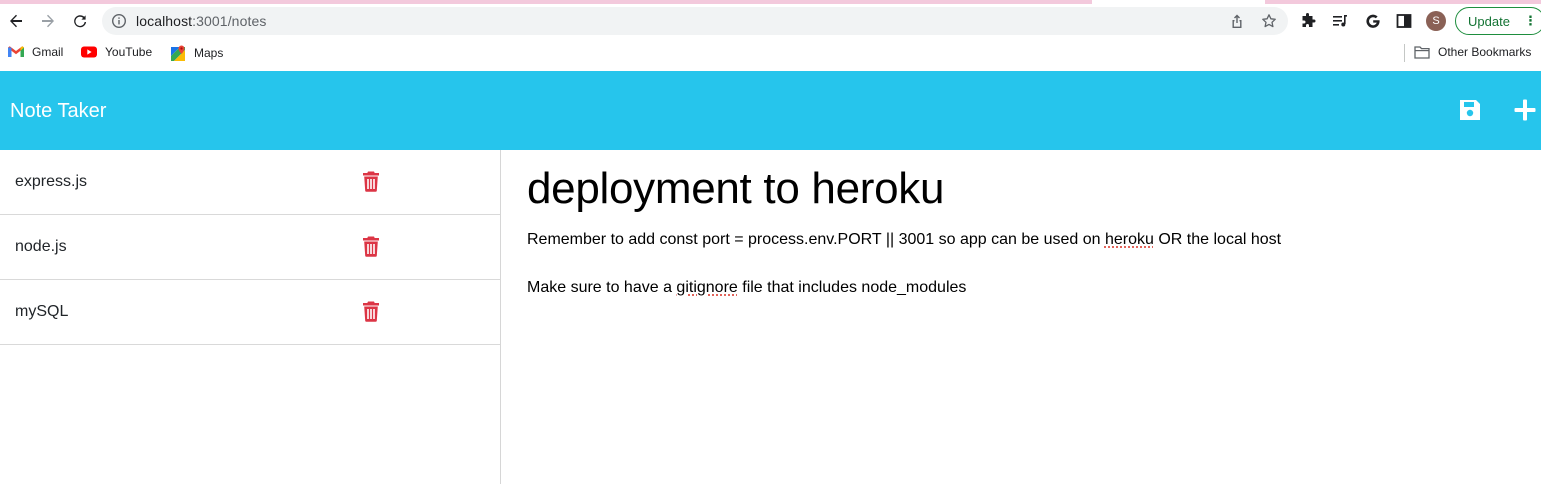 The width and height of the screenshot is (1541, 484). I want to click on url-path: :3001/notes, so click(229, 21).